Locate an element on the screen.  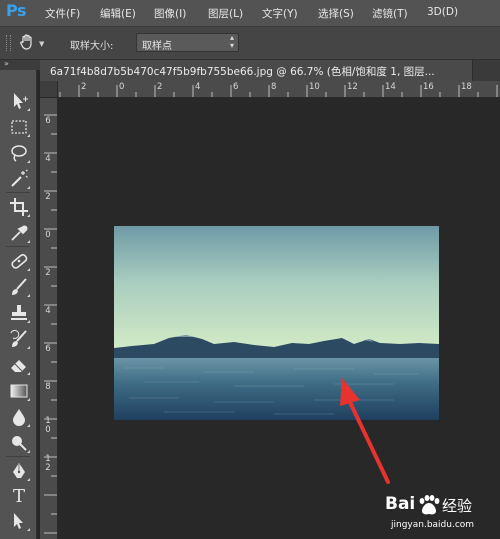
blur-tool-icon is located at coordinates (19, 417).